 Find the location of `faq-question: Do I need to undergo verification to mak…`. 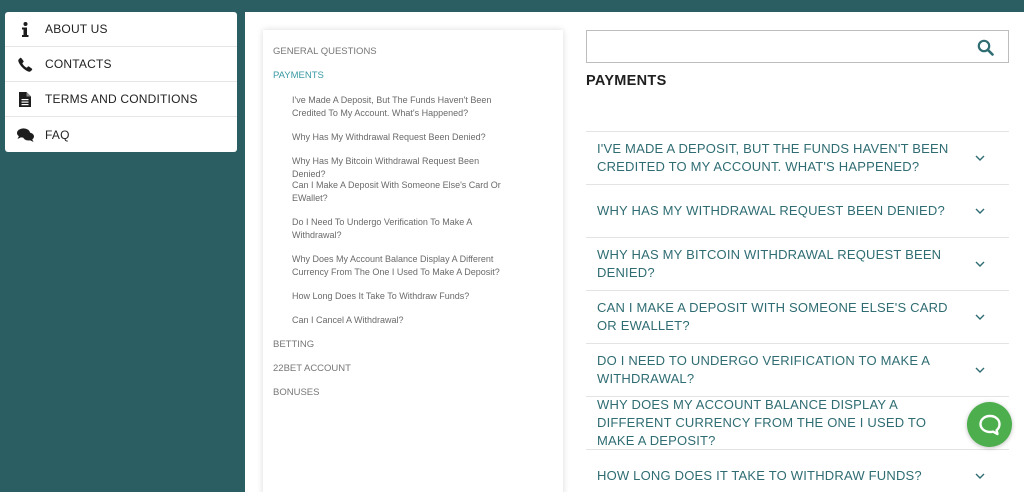

faq-question: Do I need to undergo verification to mak… is located at coordinates (763, 369).